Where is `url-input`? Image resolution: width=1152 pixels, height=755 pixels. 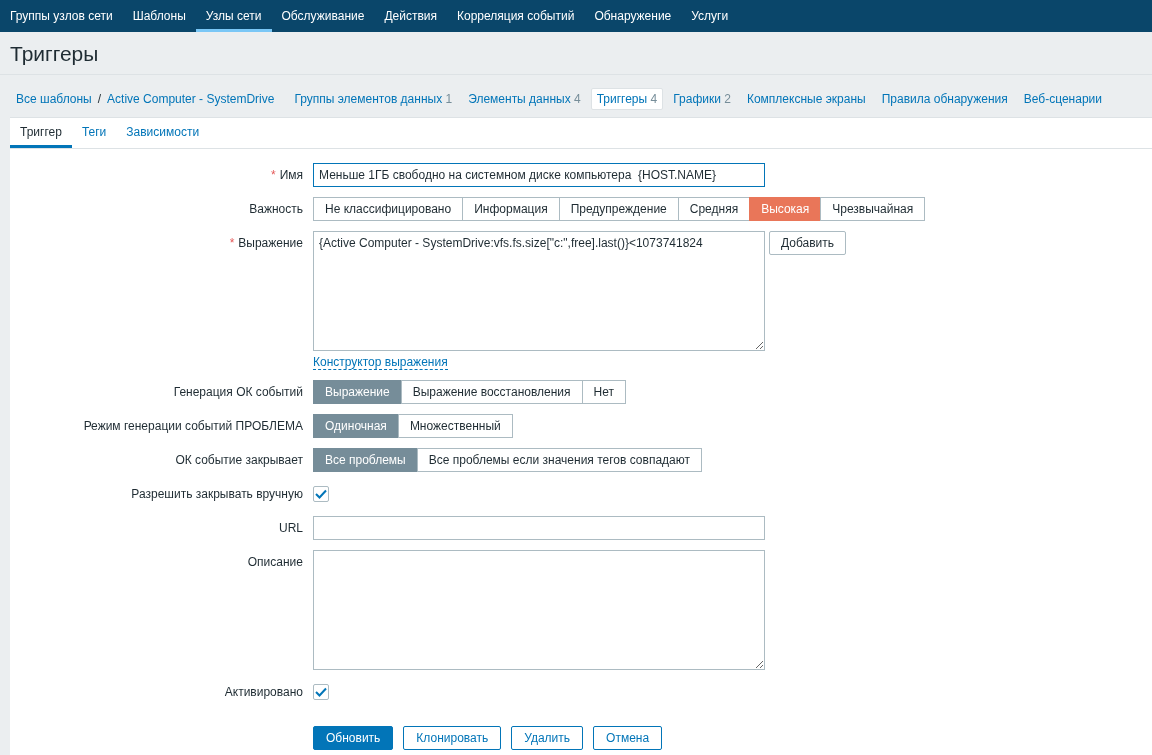 url-input is located at coordinates (539, 528).